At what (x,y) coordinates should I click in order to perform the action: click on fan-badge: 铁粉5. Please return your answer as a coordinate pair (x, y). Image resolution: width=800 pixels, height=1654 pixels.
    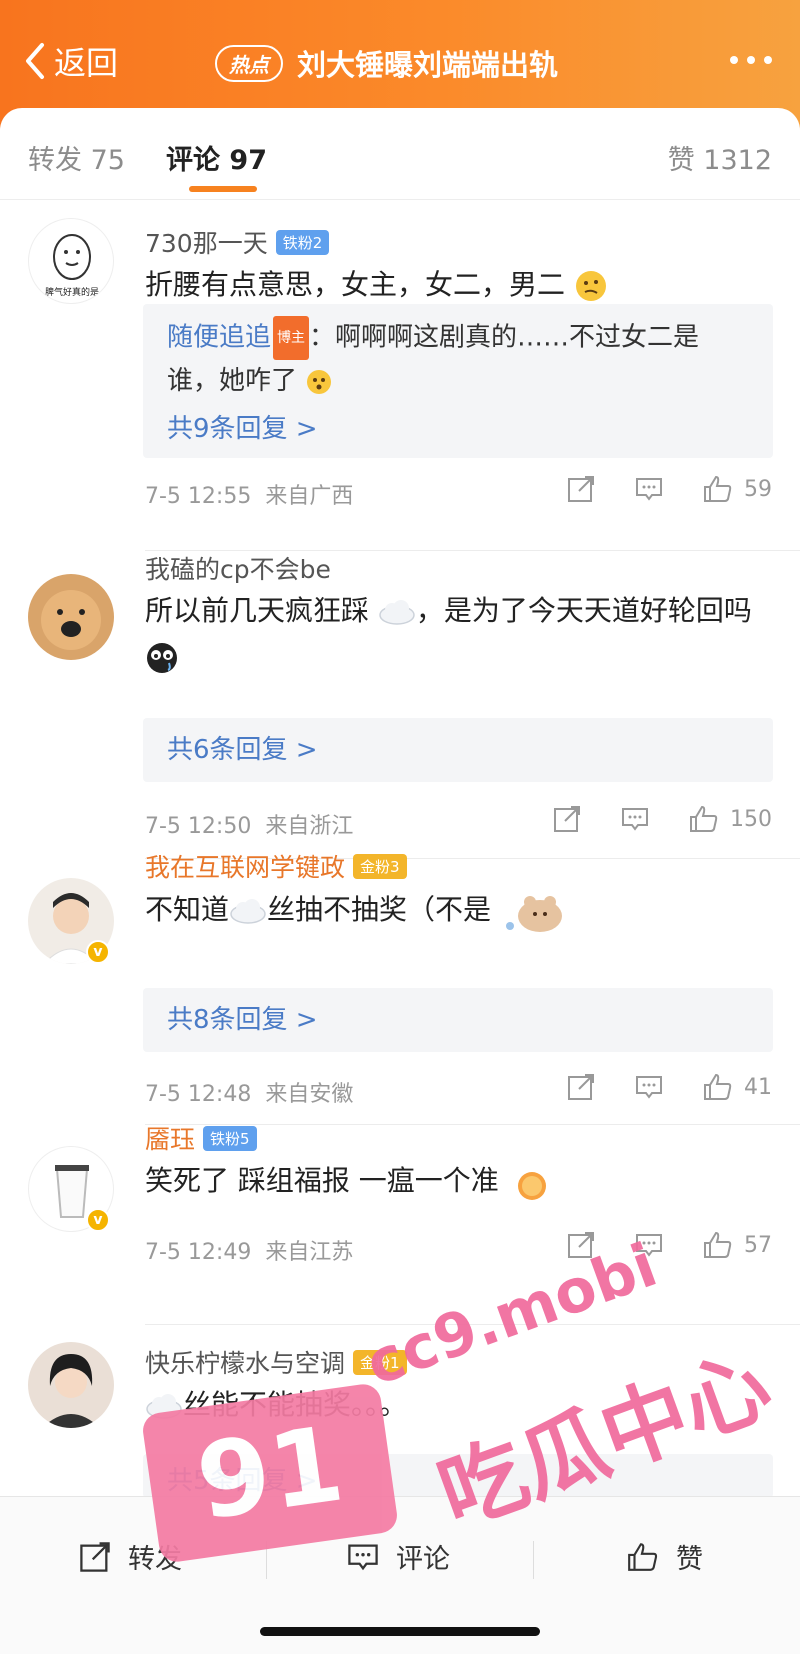
    Looking at the image, I should click on (230, 1138).